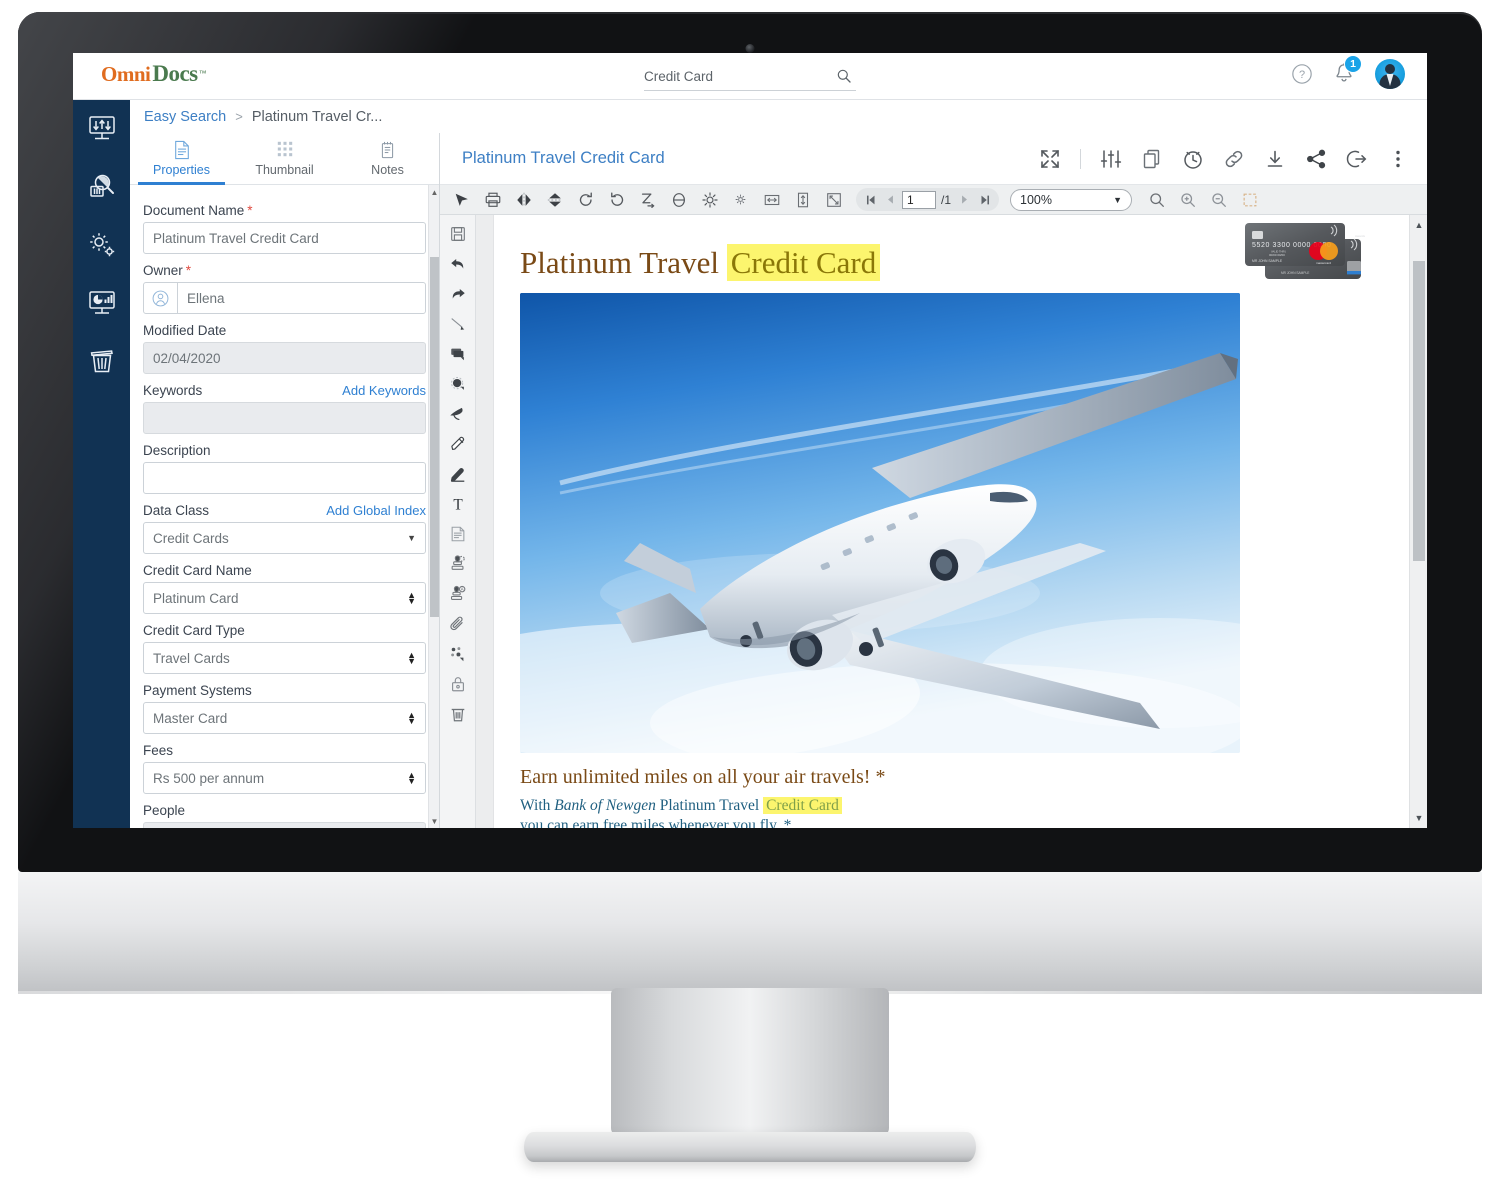 This screenshot has width=1500, height=1200. What do you see at coordinates (554, 200) in the screenshot?
I see `flip-vertical-icon` at bounding box center [554, 200].